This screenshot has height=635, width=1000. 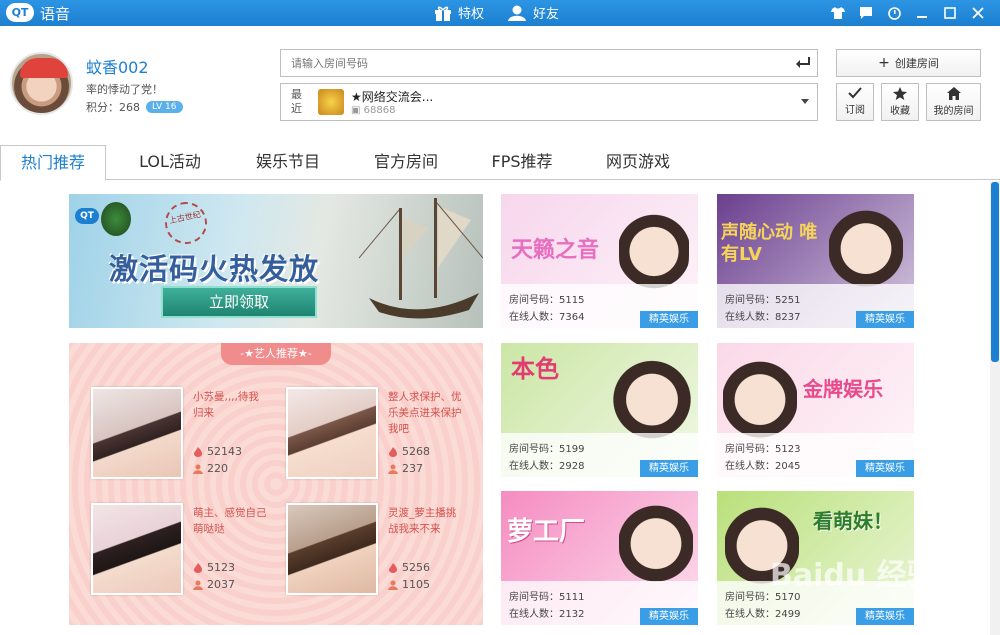 What do you see at coordinates (517, 13) in the screenshot?
I see `user-icon` at bounding box center [517, 13].